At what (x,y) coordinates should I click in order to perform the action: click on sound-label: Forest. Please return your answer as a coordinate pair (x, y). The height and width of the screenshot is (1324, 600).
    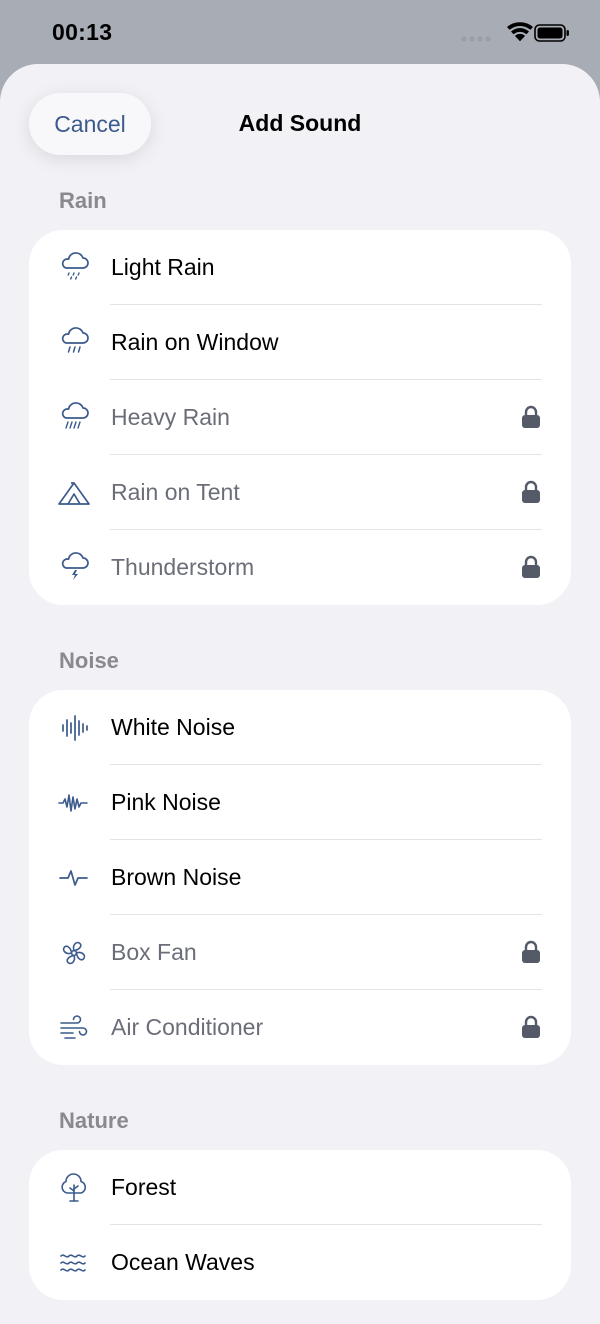
    Looking at the image, I should click on (144, 1187).